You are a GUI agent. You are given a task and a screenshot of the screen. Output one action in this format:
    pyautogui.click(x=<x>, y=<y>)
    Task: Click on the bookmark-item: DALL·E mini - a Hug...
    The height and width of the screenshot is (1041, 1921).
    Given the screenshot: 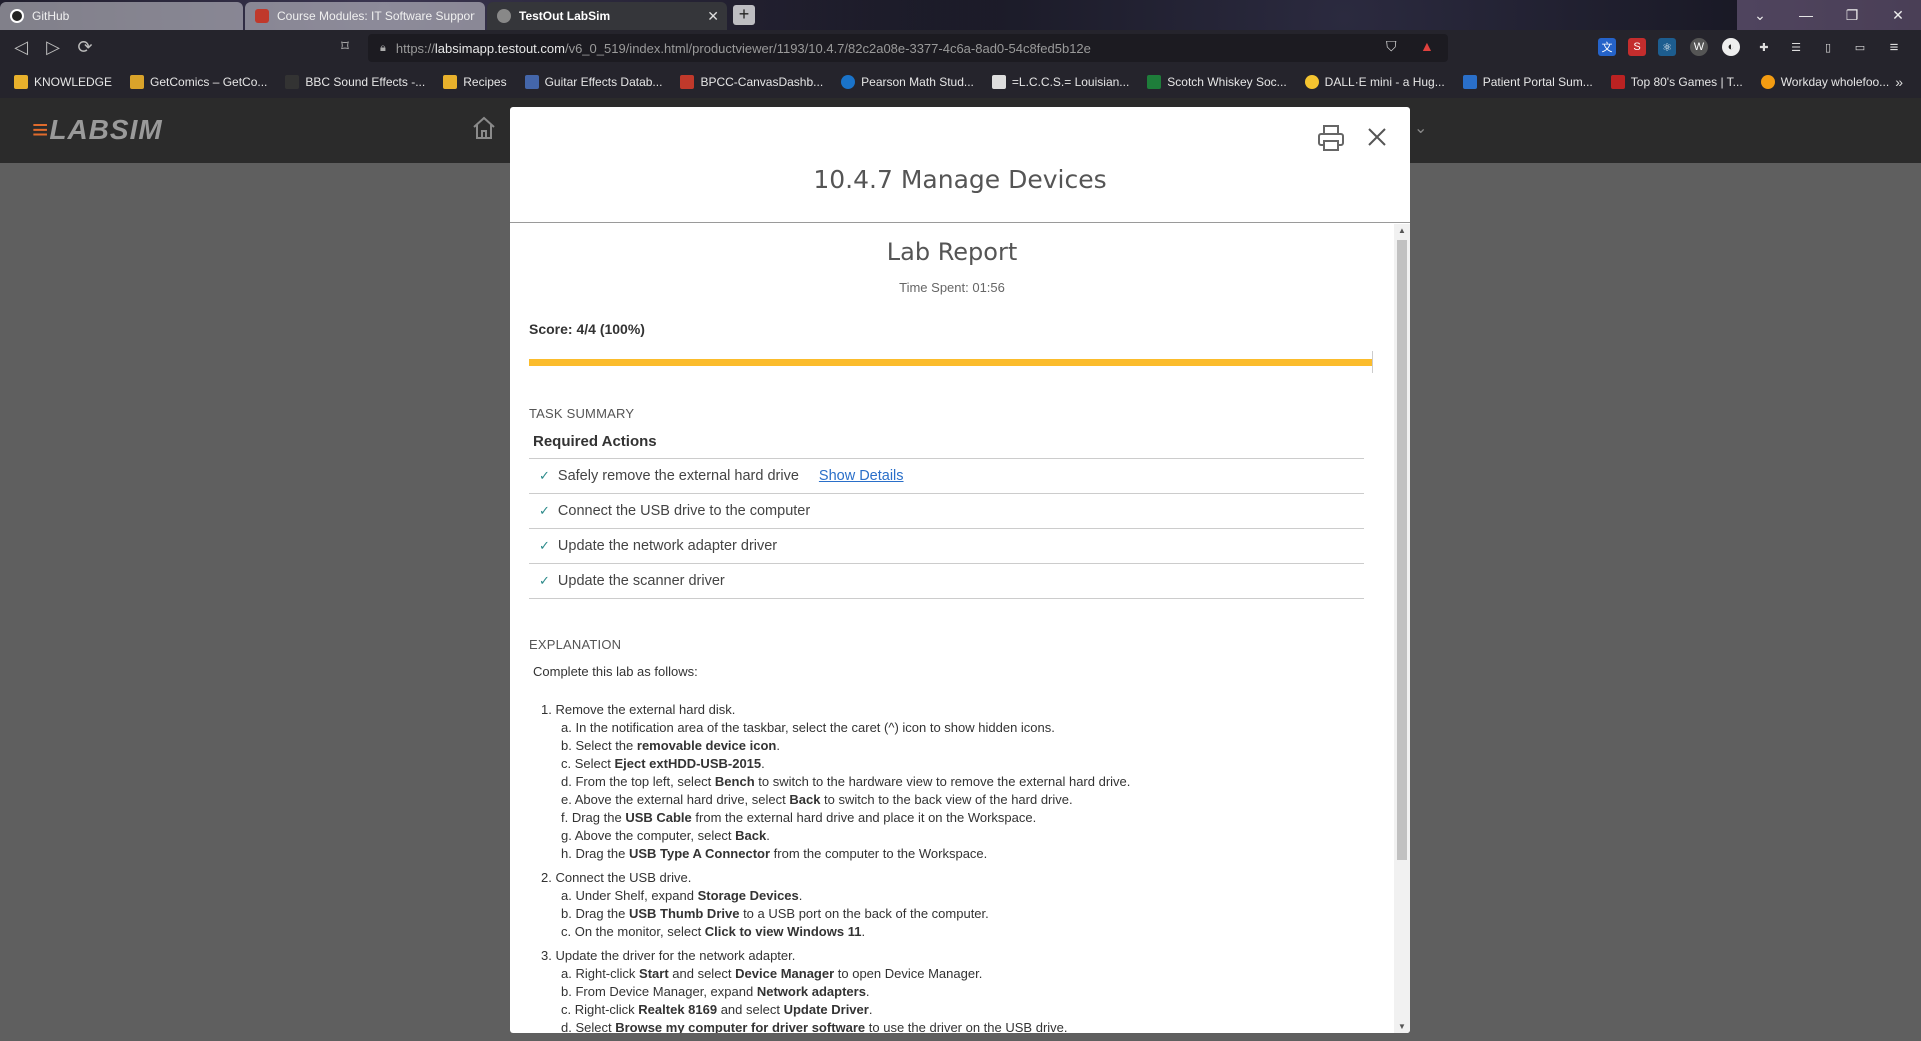 What is the action you would take?
    pyautogui.click(x=1374, y=82)
    